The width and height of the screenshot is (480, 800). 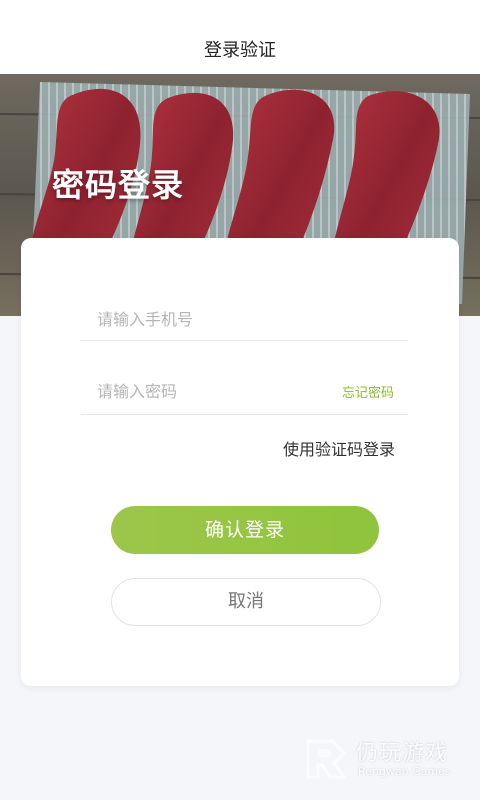 I want to click on hero-title: 密码登录, so click(x=118, y=185).